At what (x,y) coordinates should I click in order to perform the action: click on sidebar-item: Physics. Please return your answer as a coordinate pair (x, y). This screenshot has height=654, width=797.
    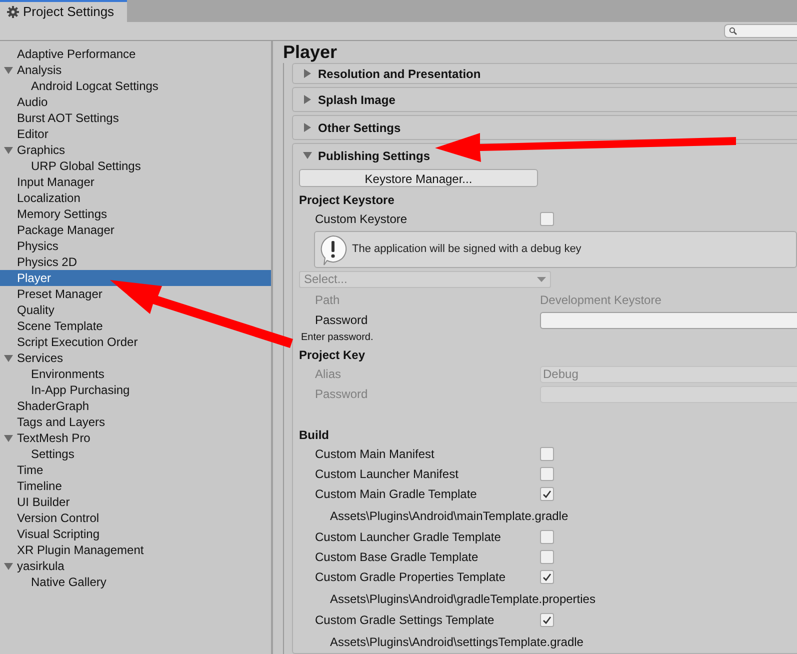
    Looking at the image, I should click on (135, 246).